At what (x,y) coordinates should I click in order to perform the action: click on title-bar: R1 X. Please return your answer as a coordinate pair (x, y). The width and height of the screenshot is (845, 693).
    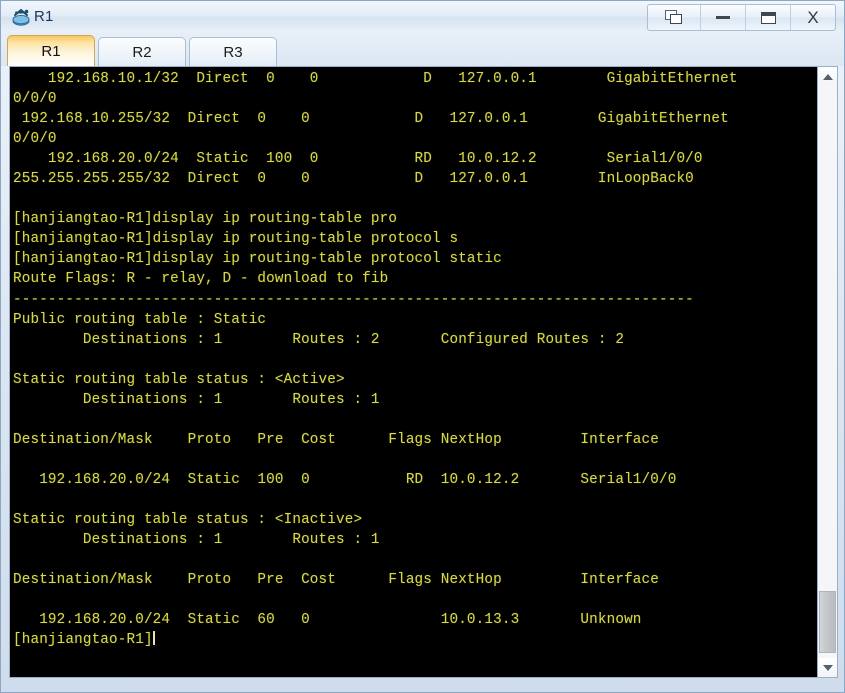
    Looking at the image, I should click on (422, 16).